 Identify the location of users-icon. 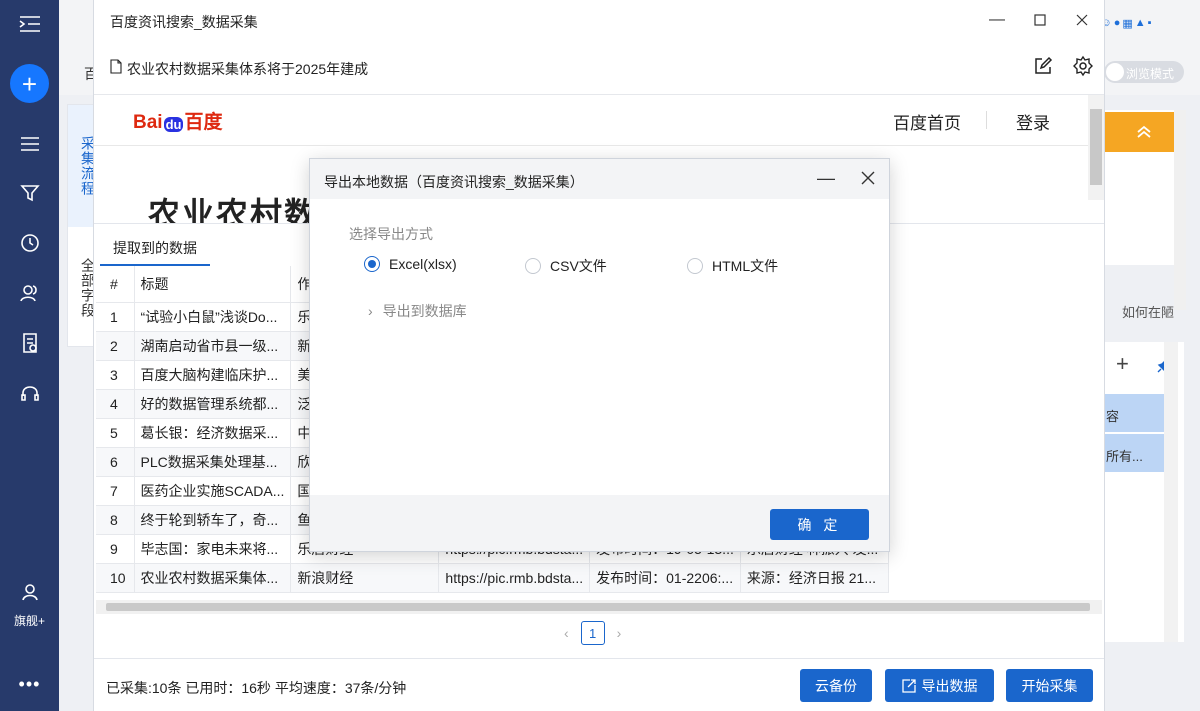
(29, 293).